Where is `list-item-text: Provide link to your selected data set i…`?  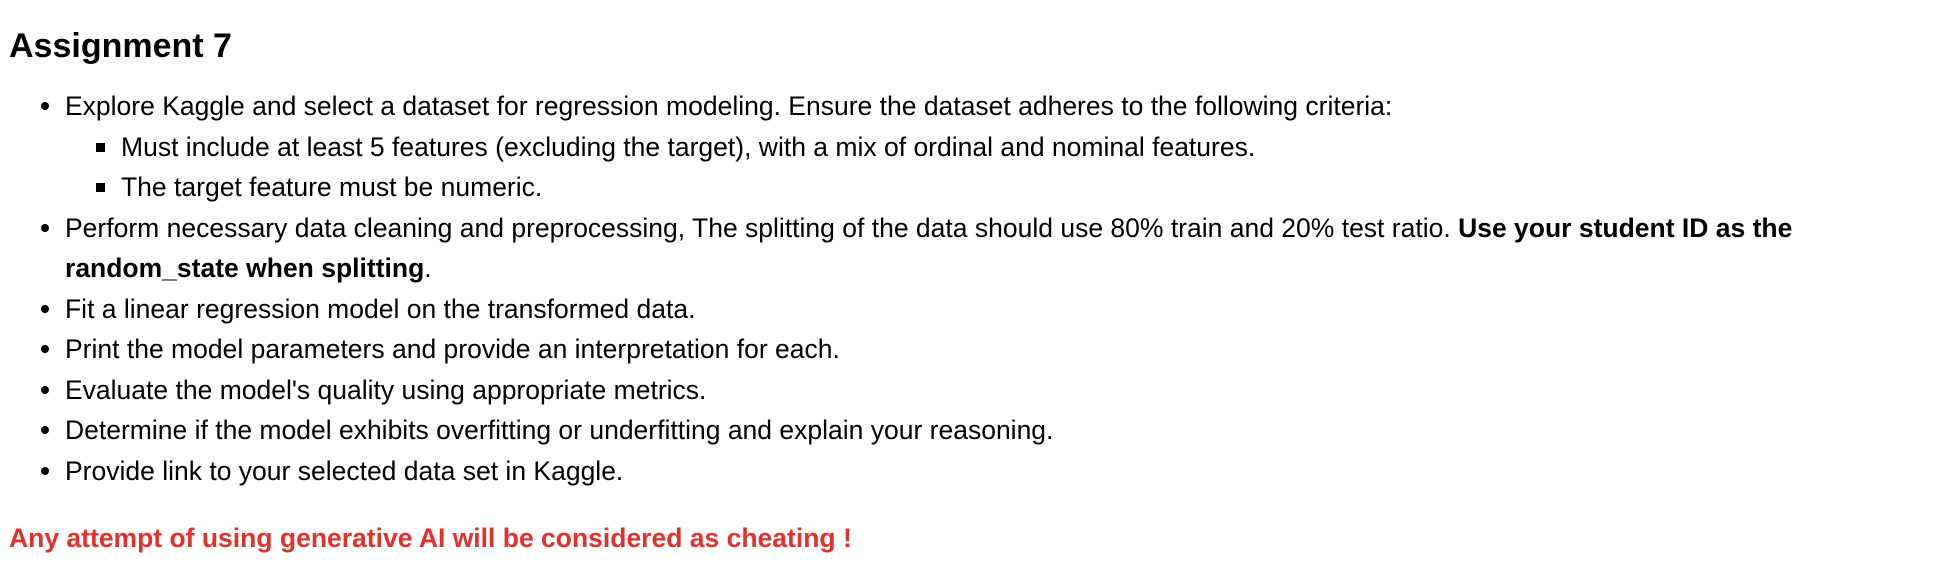
list-item-text: Provide link to your selected data set i… is located at coordinates (344, 470).